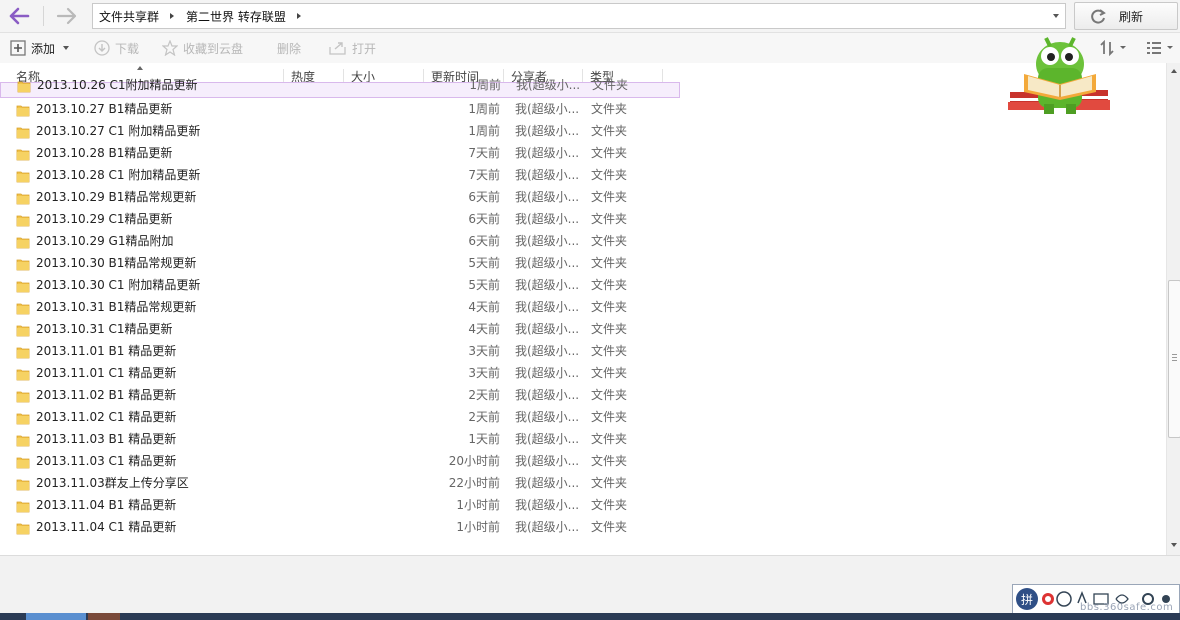 The image size is (1180, 620). I want to click on file-updated-time: 1天前, so click(484, 439).